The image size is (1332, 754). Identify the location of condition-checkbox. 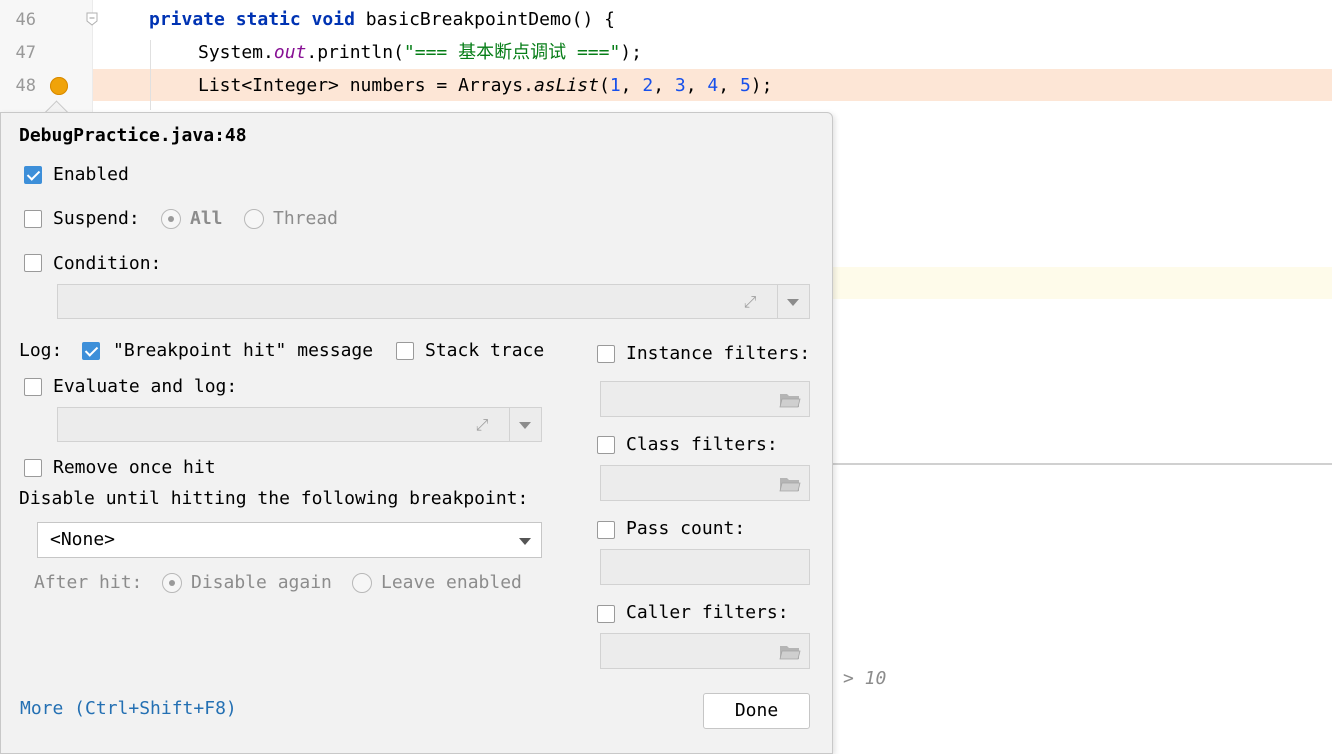
(33, 263).